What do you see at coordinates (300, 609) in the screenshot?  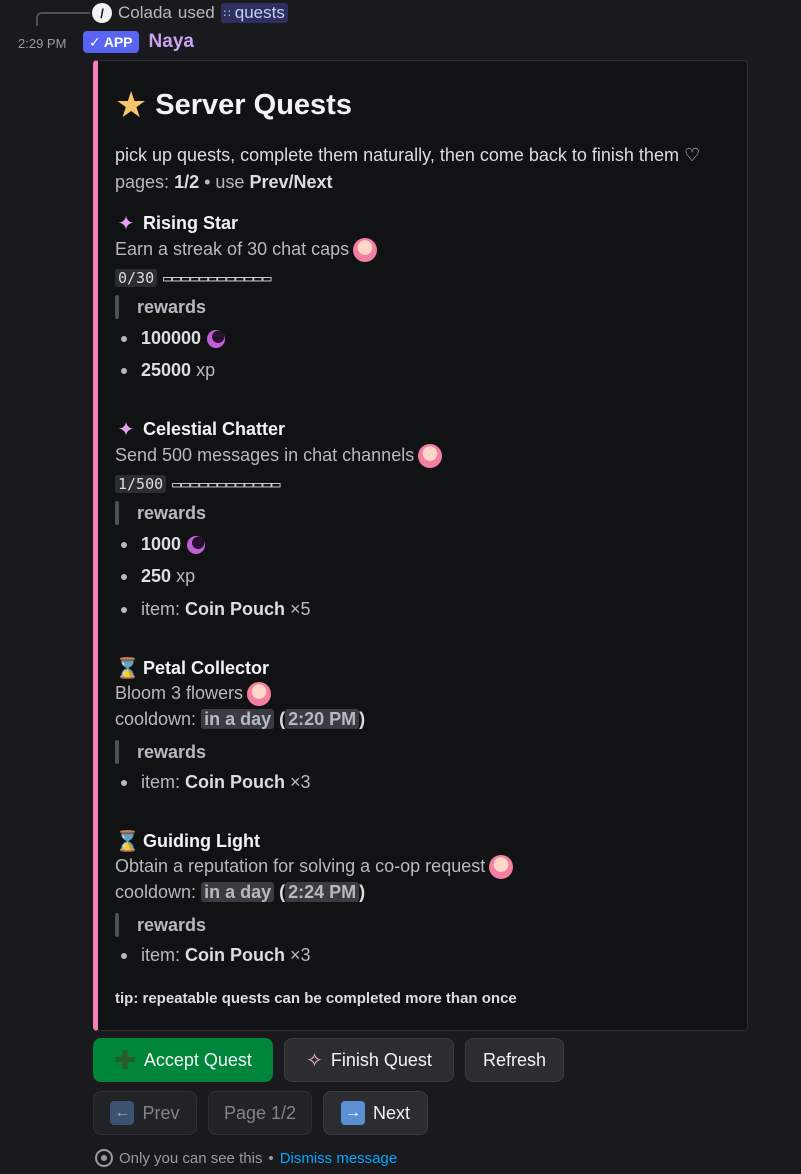 I see `reward-qty: ×5` at bounding box center [300, 609].